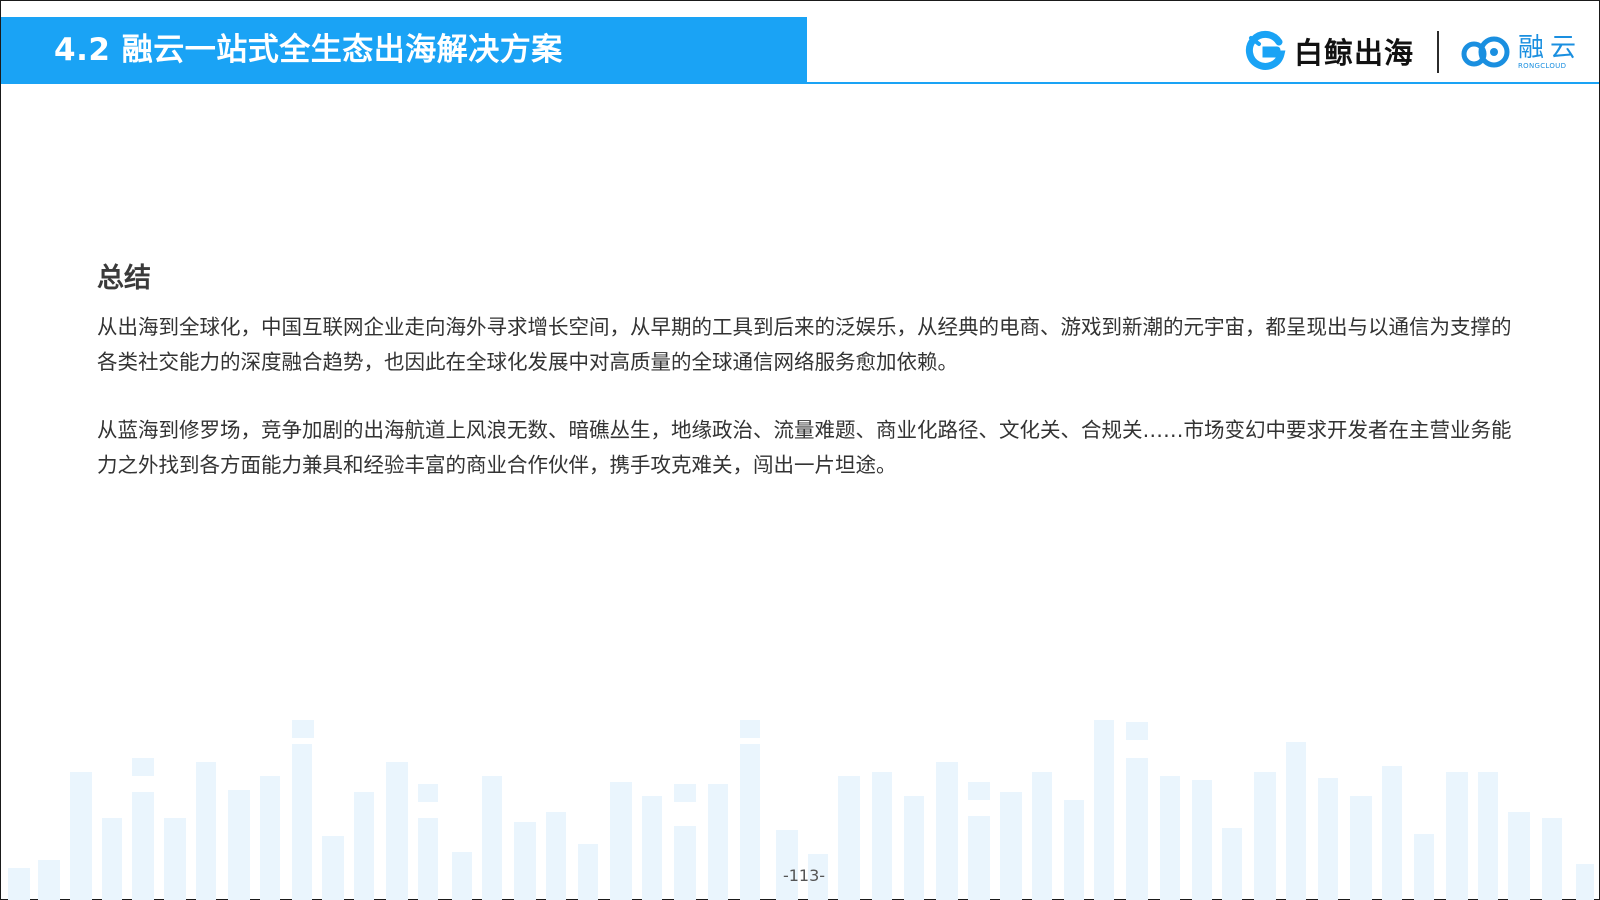  Describe the element at coordinates (308, 50) in the screenshot. I see `page-title: 4.2 融云一站式全生态出海解决方案` at that location.